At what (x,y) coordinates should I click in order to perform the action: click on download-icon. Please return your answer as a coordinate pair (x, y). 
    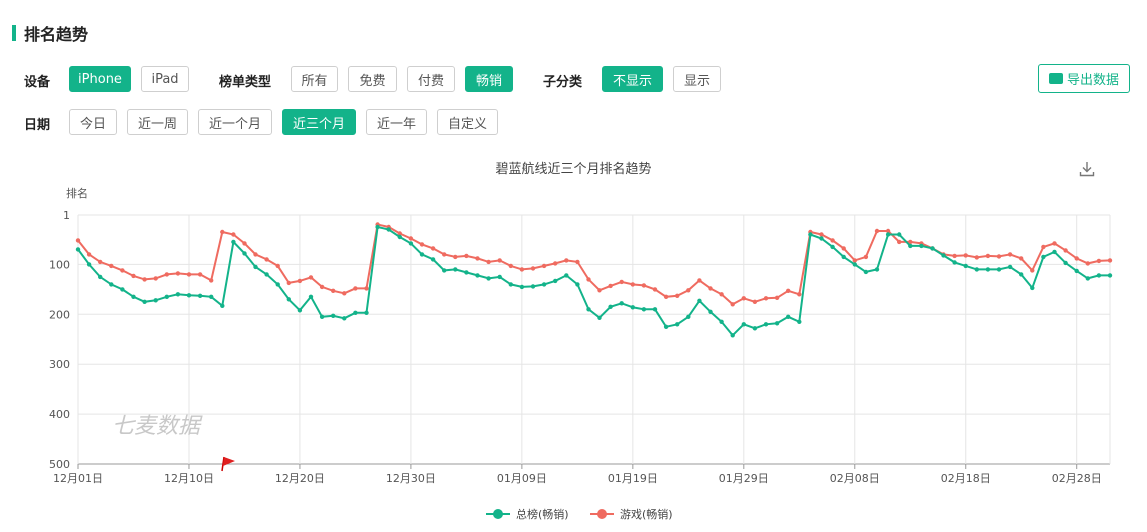
    Looking at the image, I should click on (1087, 169).